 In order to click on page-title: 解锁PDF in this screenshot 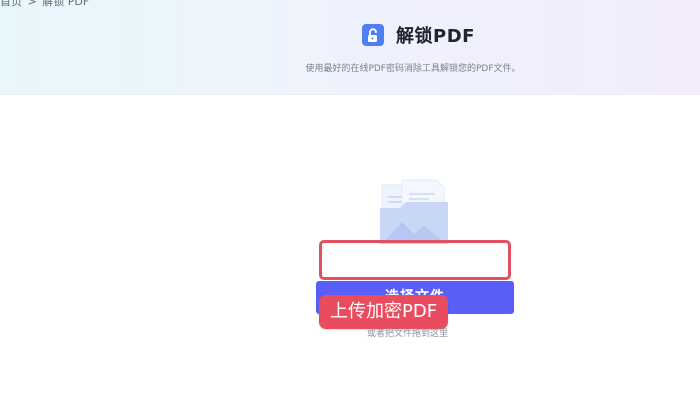, I will do `click(435, 36)`.